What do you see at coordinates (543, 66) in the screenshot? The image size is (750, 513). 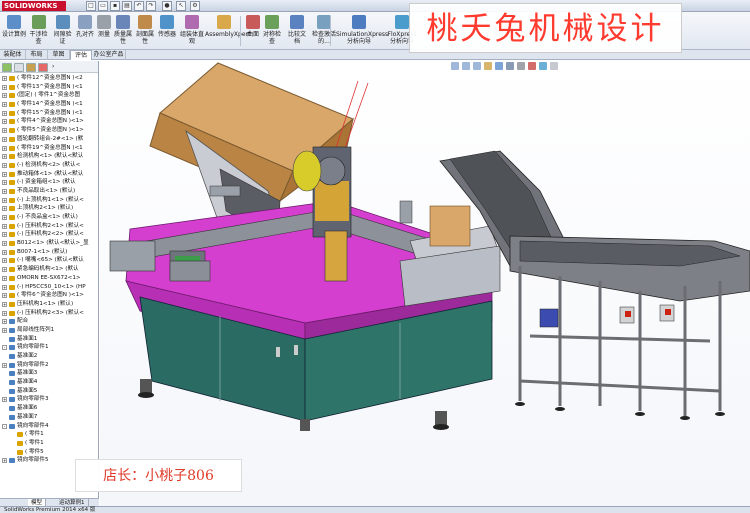 I see `apply-scene-icon` at bounding box center [543, 66].